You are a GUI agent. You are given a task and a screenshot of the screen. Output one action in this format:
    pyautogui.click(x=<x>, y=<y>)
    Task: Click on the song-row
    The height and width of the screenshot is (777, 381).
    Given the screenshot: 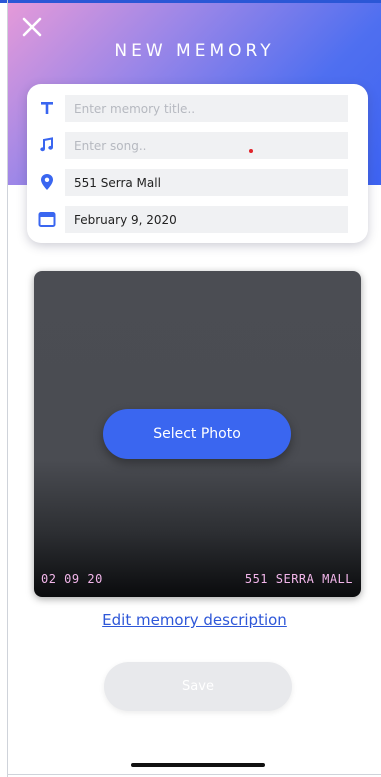 What is the action you would take?
    pyautogui.click(x=197, y=145)
    